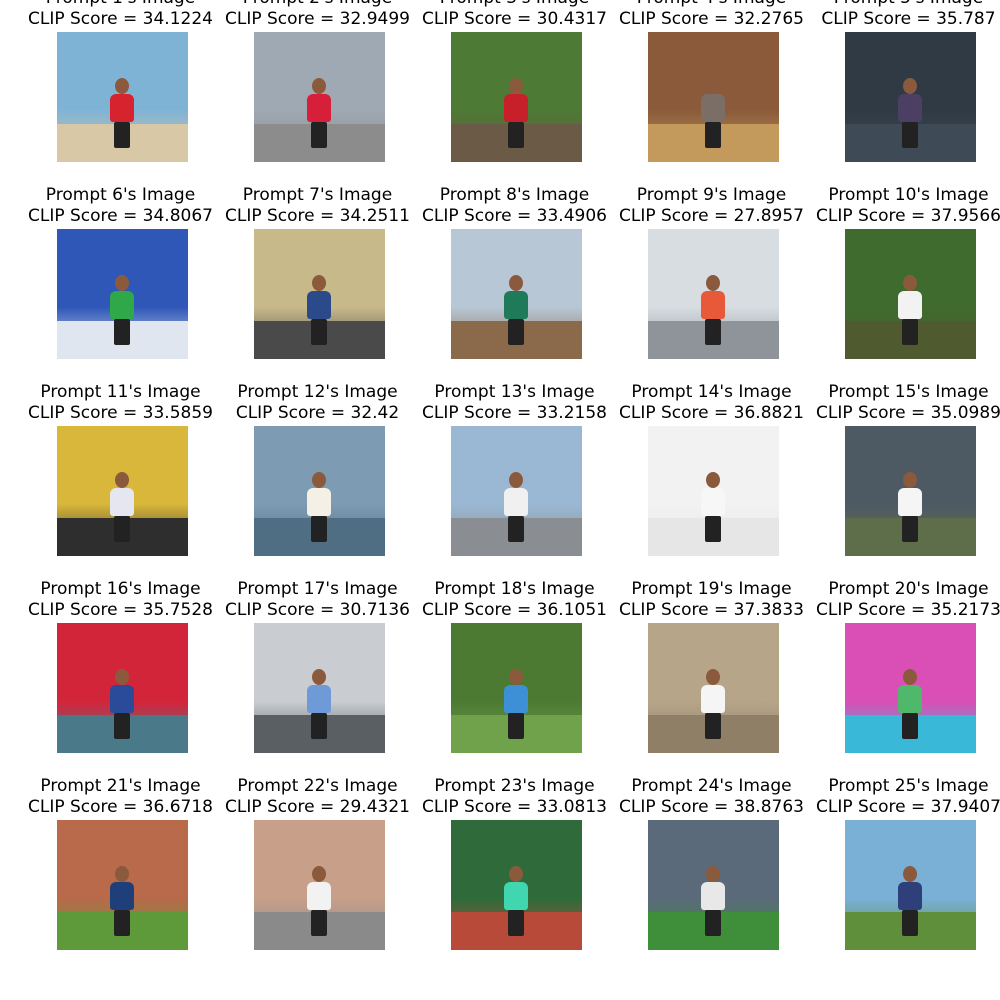 This screenshot has height=1000, width=1000. What do you see at coordinates (711, 413) in the screenshot?
I see `clip-score-label: CLIP Score = 36.8821` at bounding box center [711, 413].